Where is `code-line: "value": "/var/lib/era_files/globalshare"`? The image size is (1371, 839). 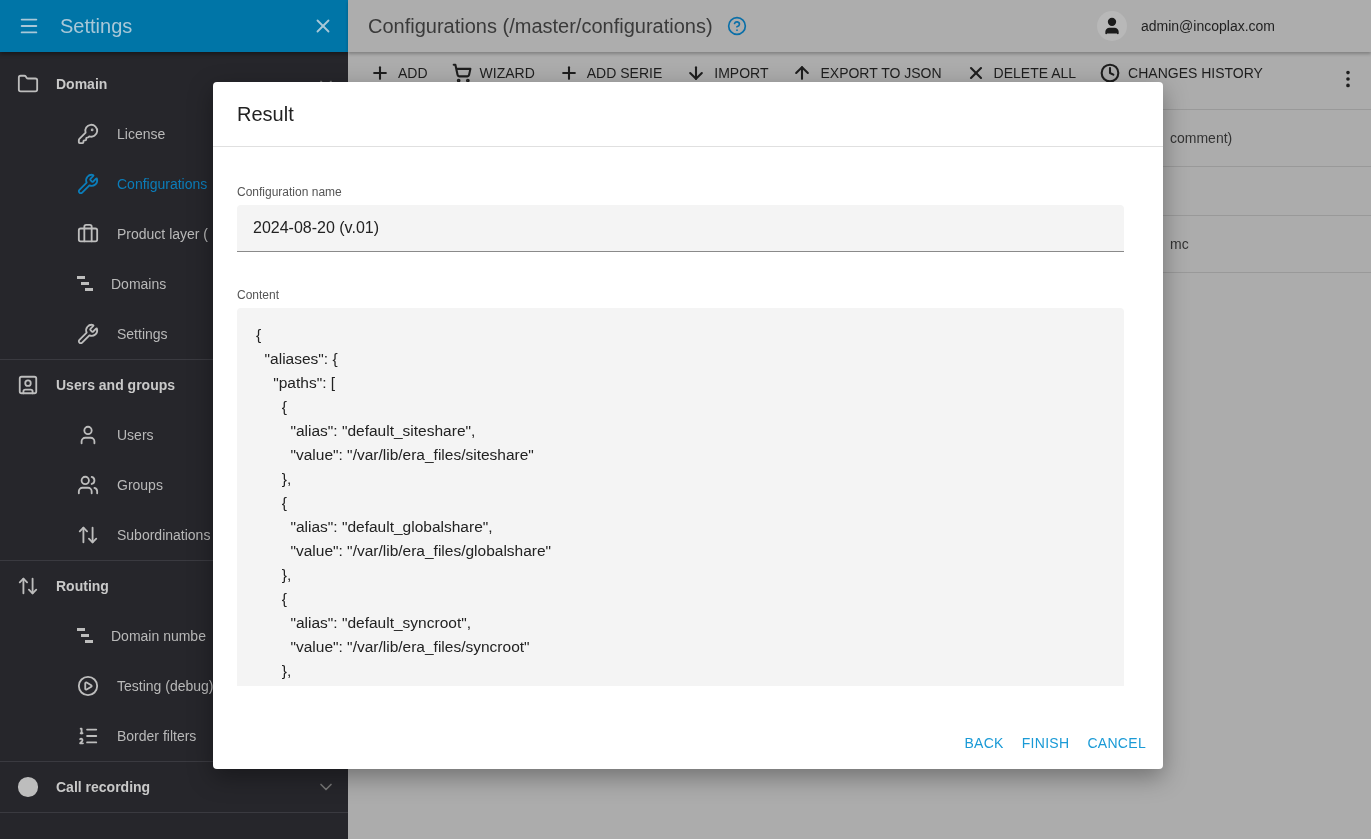 code-line: "value": "/var/lib/era_files/globalshare" is located at coordinates (420, 551).